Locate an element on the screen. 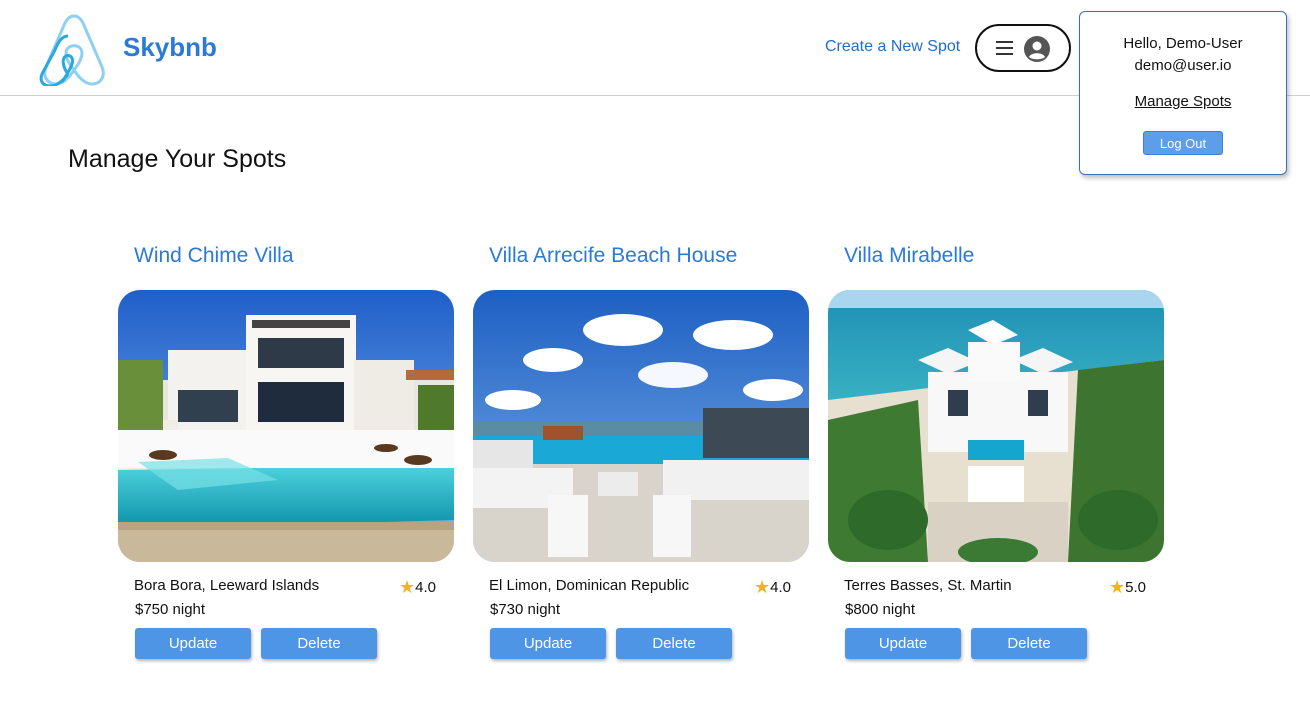 The height and width of the screenshot is (702, 1310). brand-name: Skybnb is located at coordinates (170, 47).